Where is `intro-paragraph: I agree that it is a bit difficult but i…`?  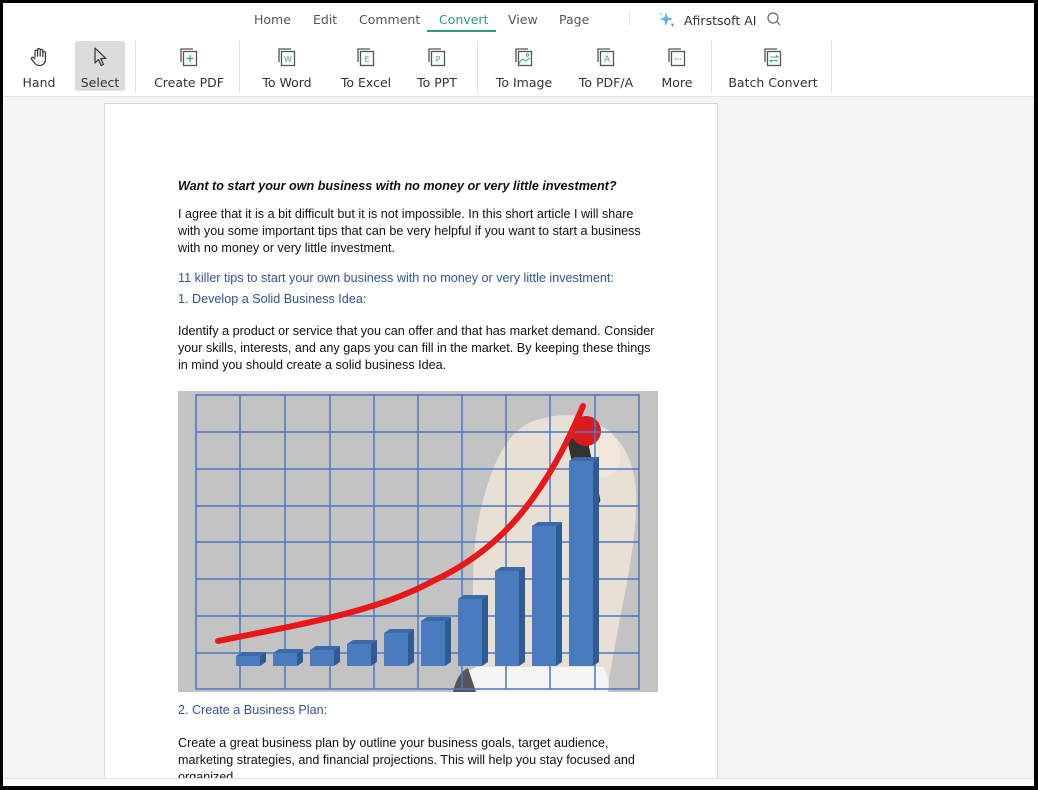
intro-paragraph: I agree that it is a bit difficult but i… is located at coordinates (409, 231).